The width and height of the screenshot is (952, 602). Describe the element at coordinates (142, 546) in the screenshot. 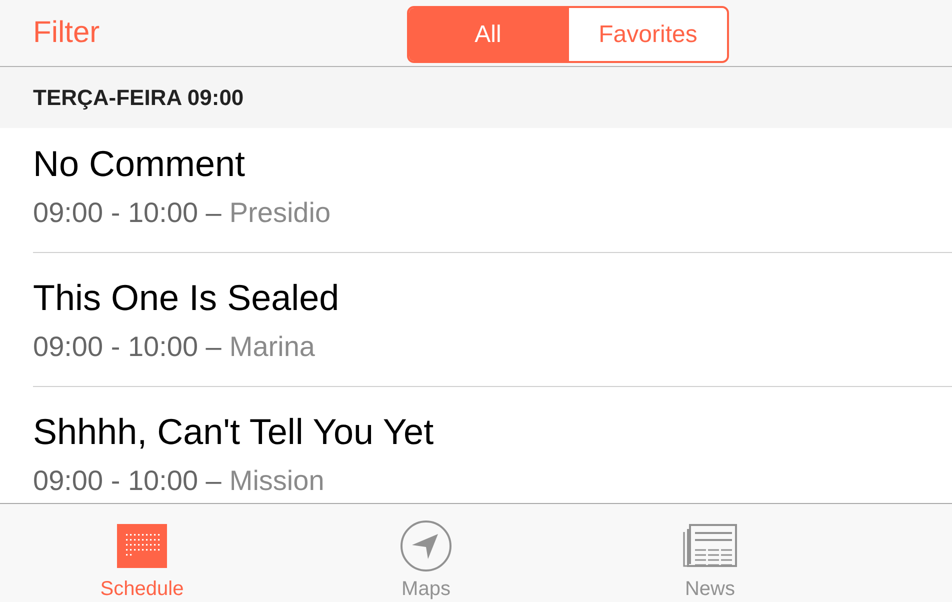

I see `calendar-icon` at that location.